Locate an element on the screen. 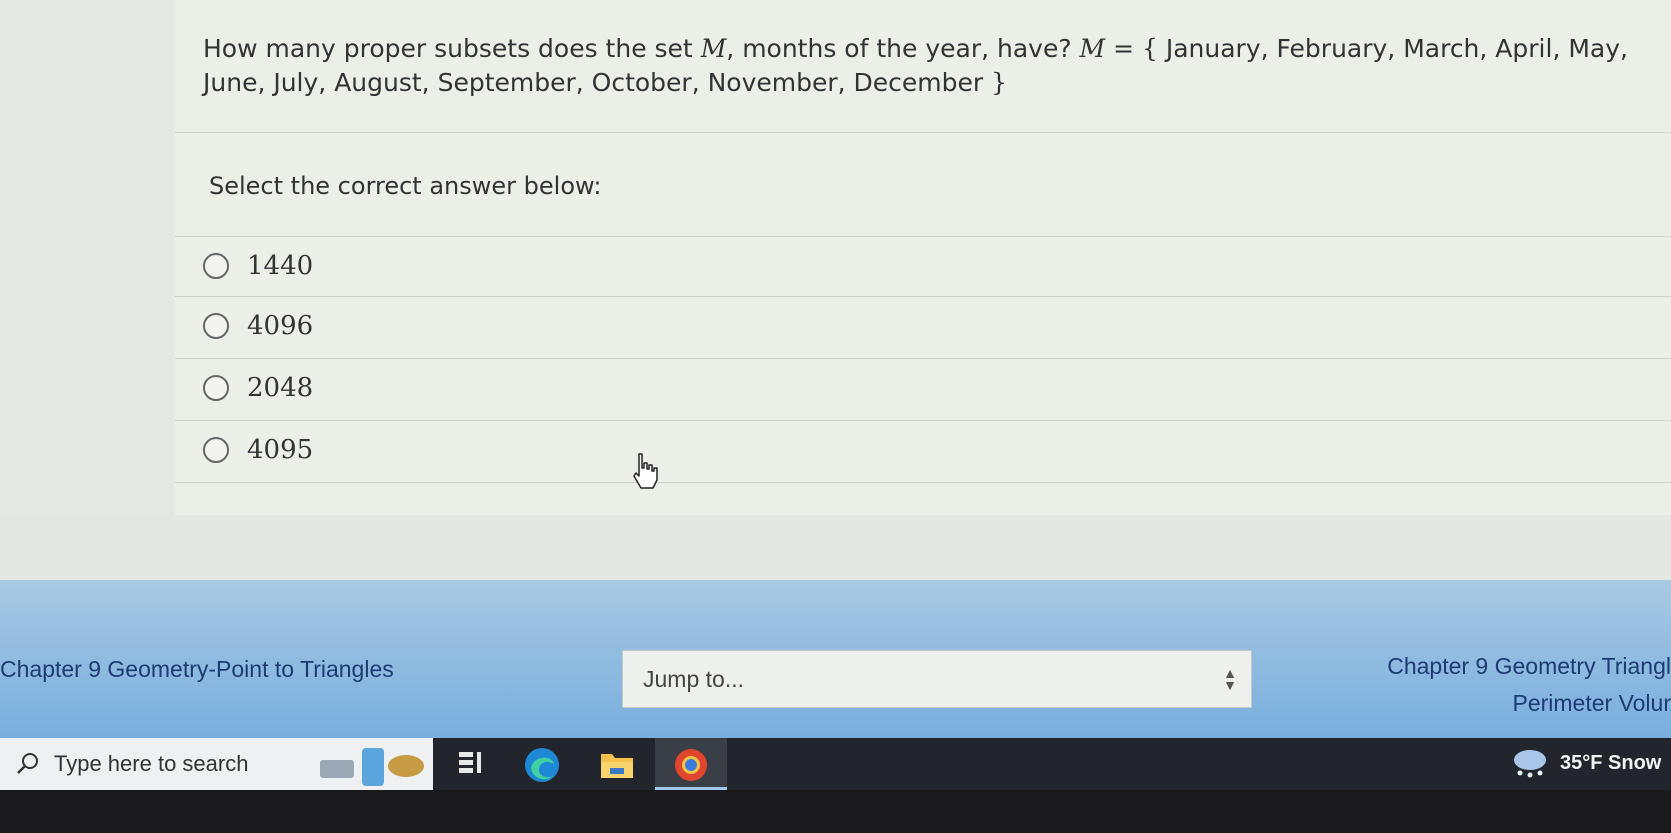 The height and width of the screenshot is (833, 1671). answer-option-1: 1440 is located at coordinates (923, 266).